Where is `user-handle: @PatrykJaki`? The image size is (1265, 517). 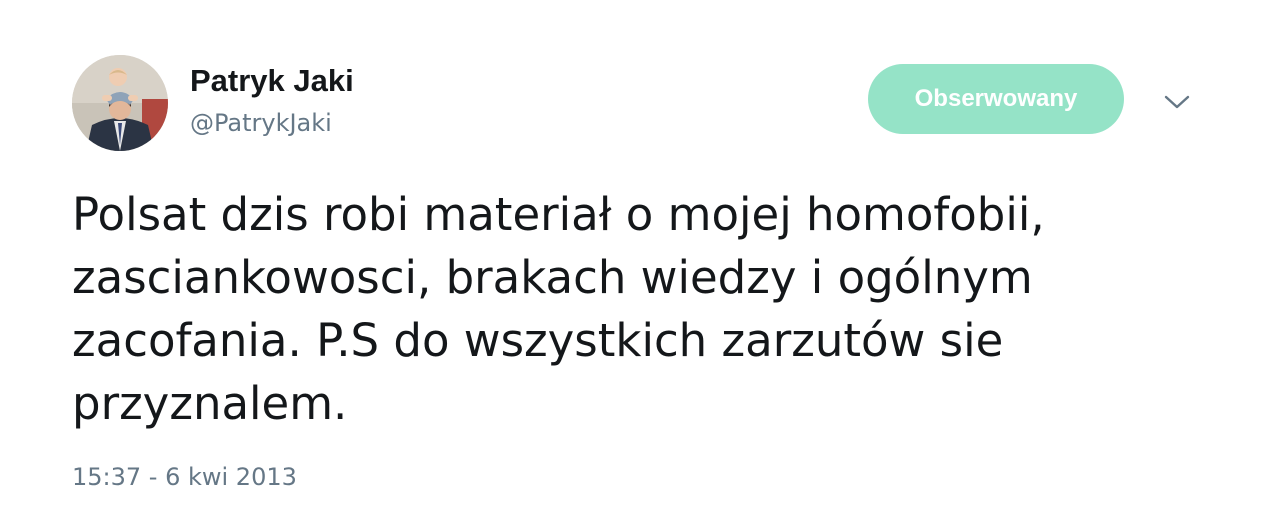
user-handle: @PatrykJaki is located at coordinates (261, 123).